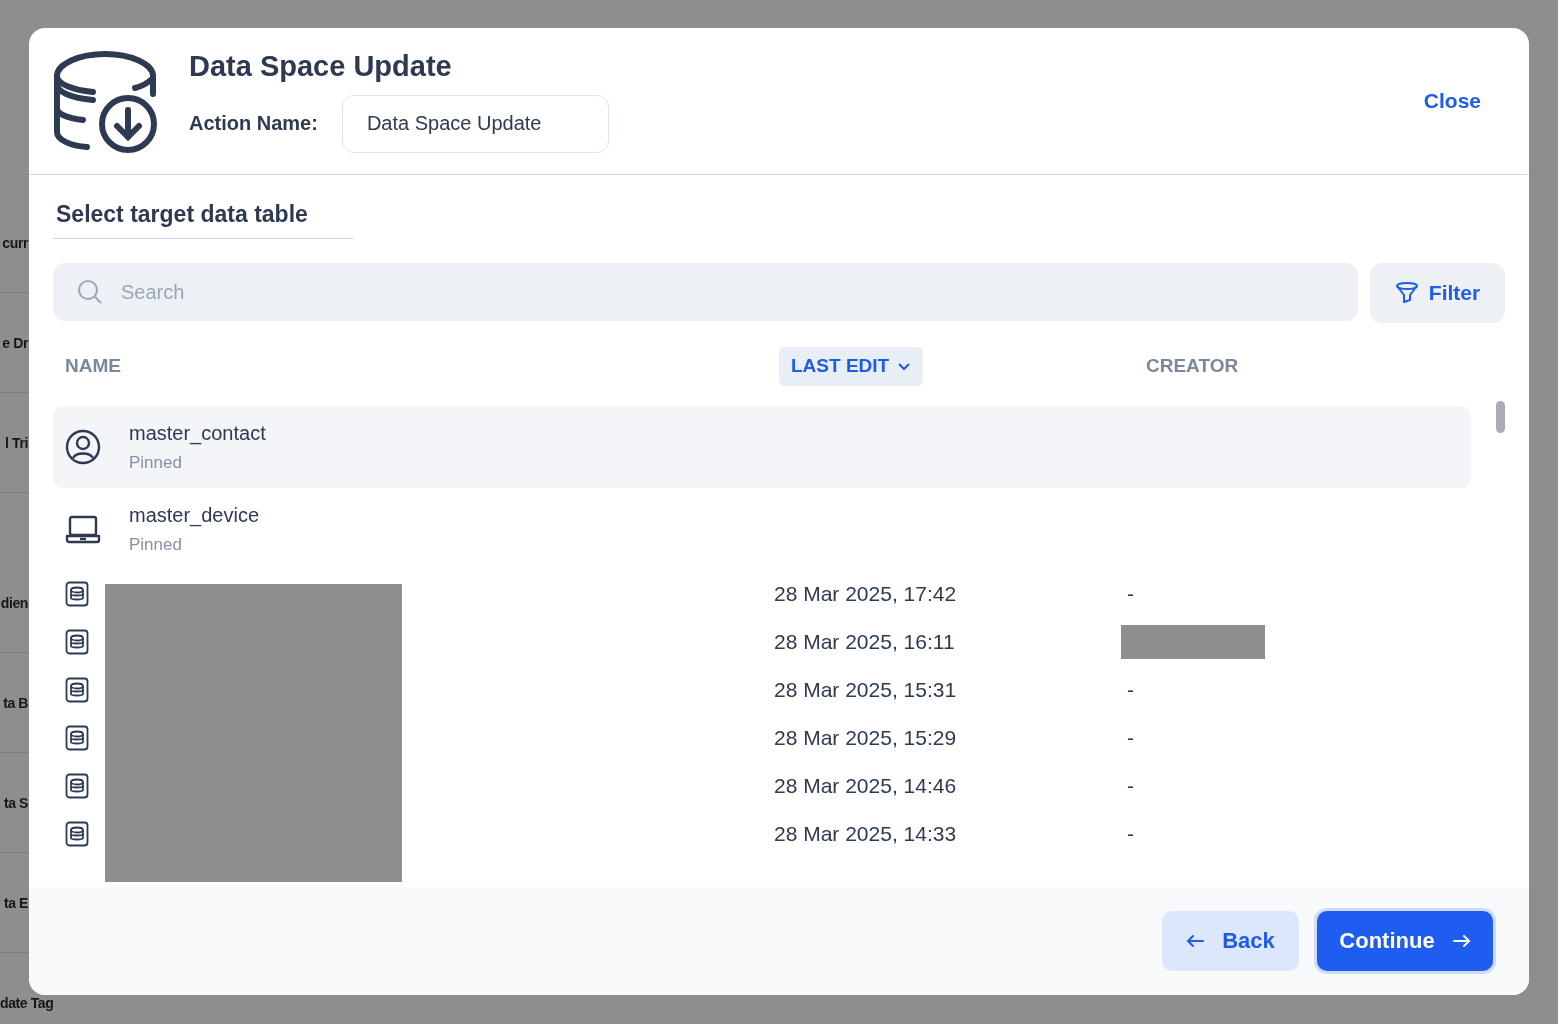 This screenshot has height=1024, width=1558. I want to click on sidebar-label: ta B, so click(15, 702).